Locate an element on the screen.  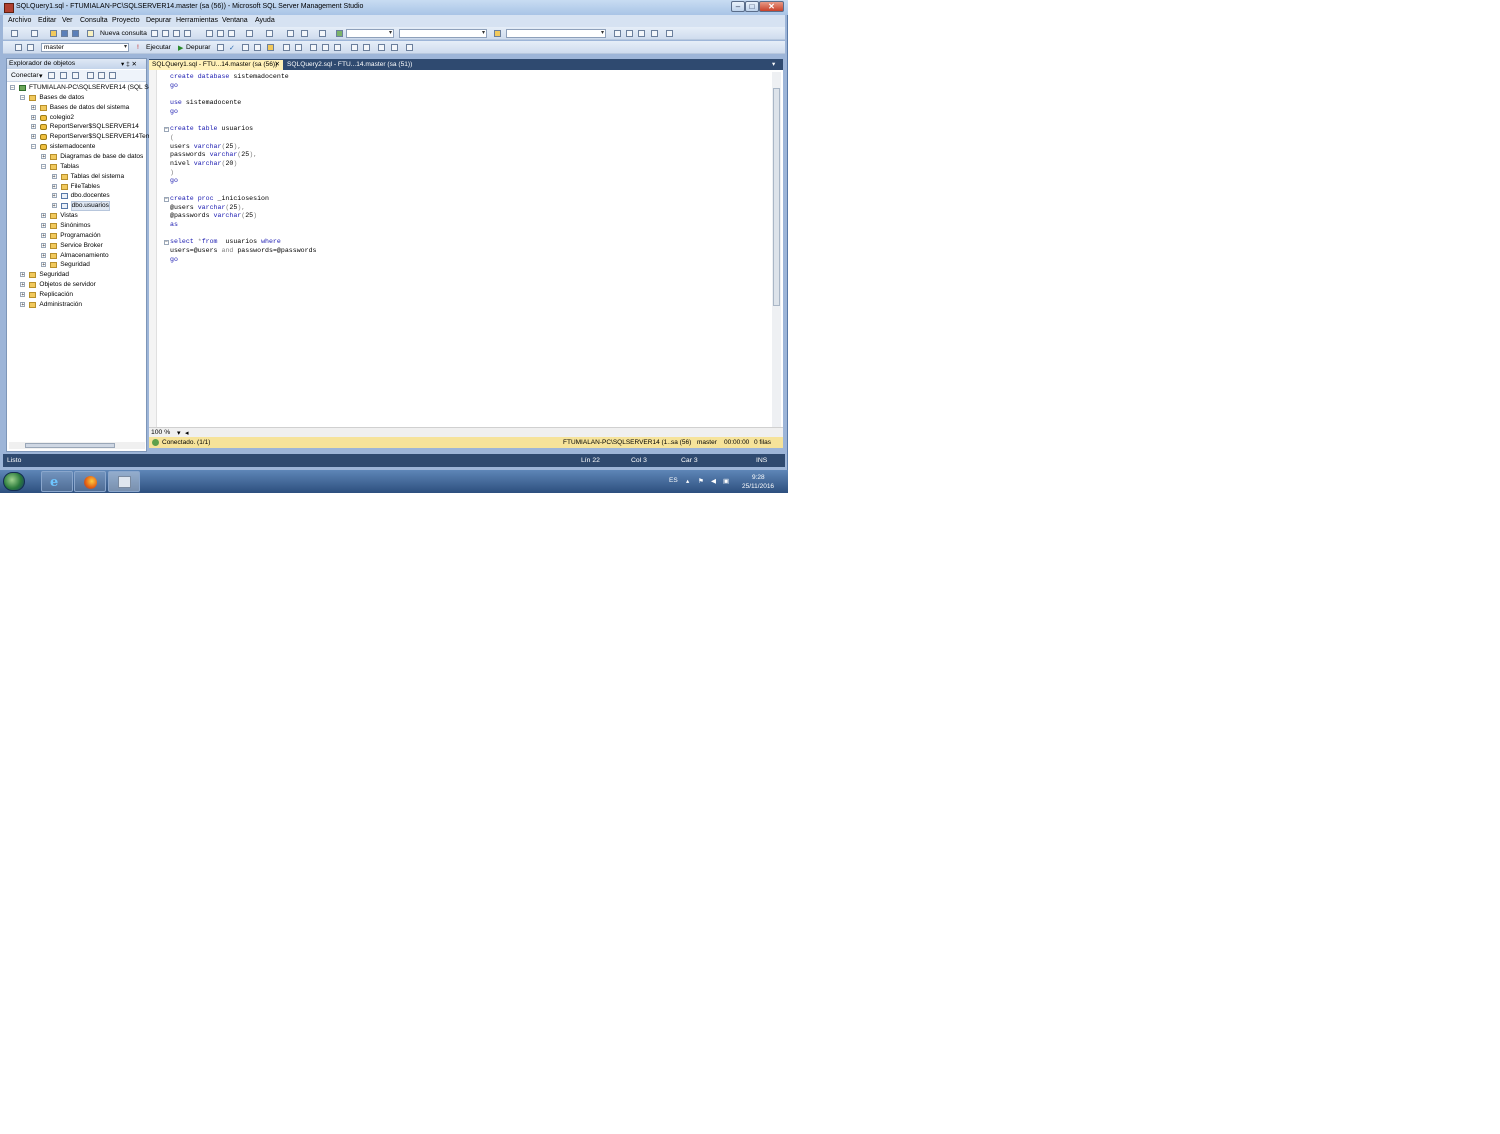
scroll-left-icon: ◂ is located at coordinates (186, 433).